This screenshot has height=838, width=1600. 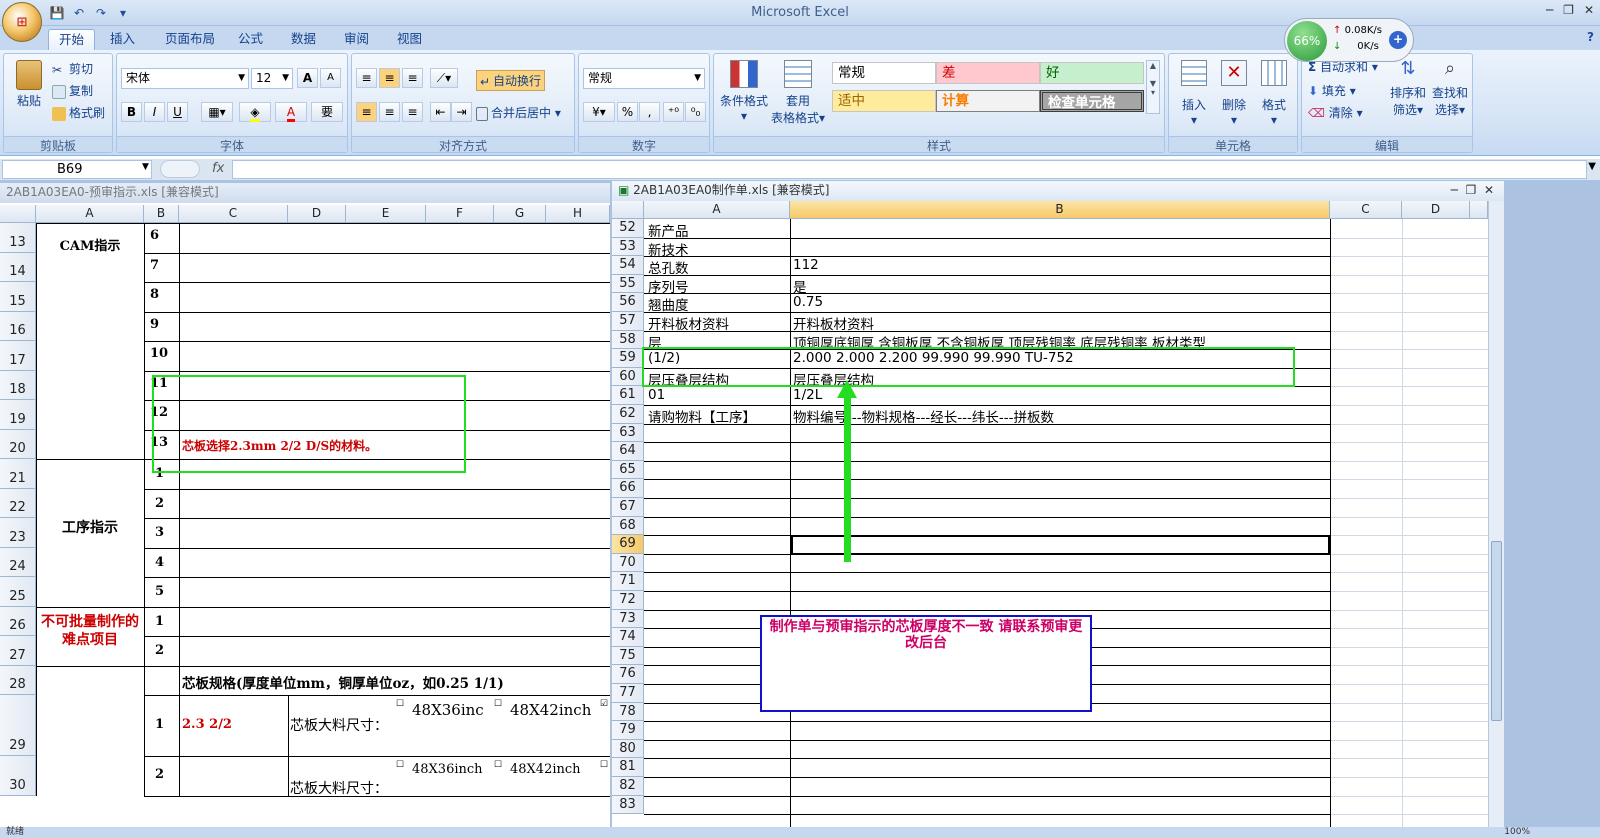 What do you see at coordinates (628, 600) in the screenshot?
I see `row-header: 72` at bounding box center [628, 600].